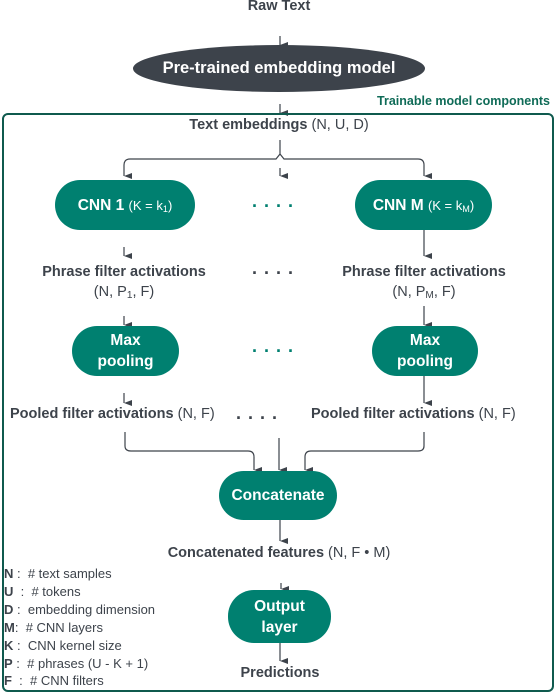  Describe the element at coordinates (424, 292) in the screenshot. I see `phrase-activations-right-shape: (N, PM, F)` at that location.